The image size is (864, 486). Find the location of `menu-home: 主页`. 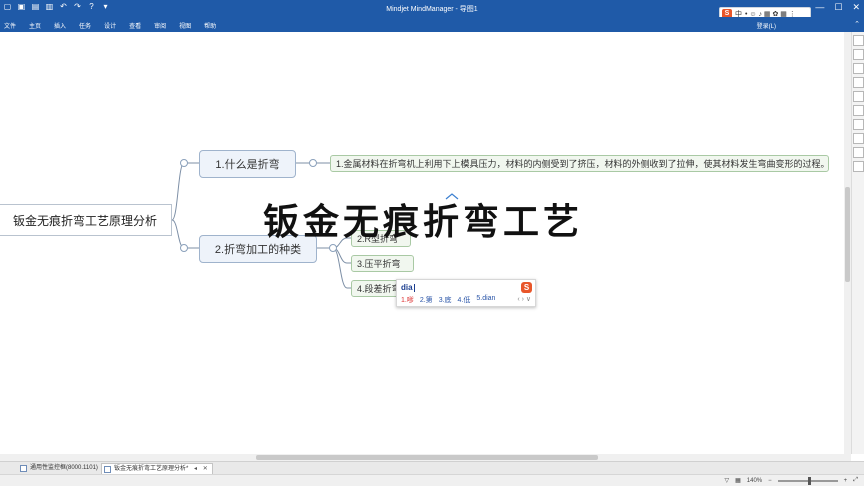

menu-home: 主页 is located at coordinates (35, 25).